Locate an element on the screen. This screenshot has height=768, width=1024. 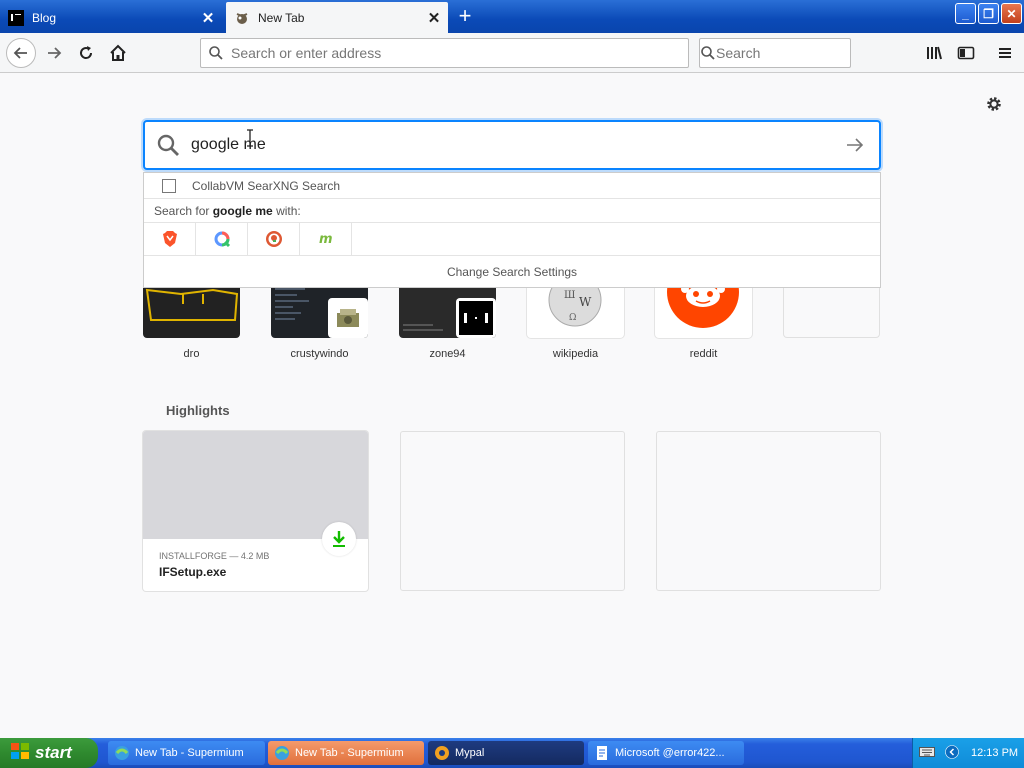
top-site-wikipedia: ШWΩ wikipedia is located at coordinates (575, 320).